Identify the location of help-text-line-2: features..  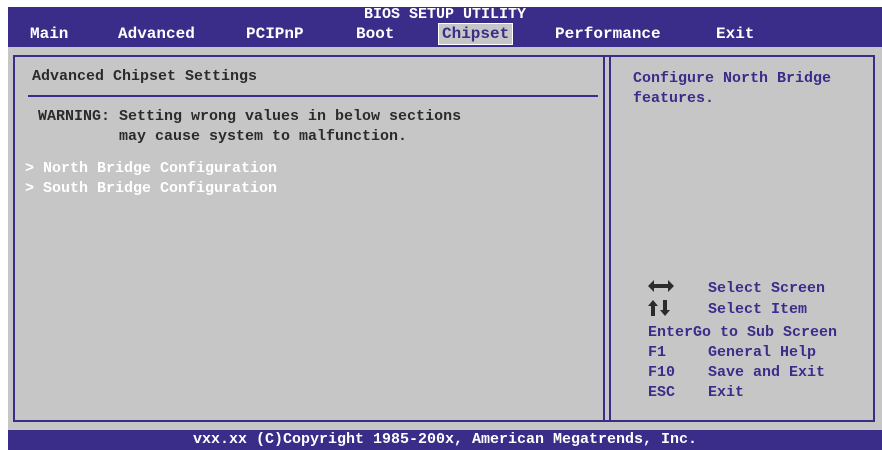
(674, 98).